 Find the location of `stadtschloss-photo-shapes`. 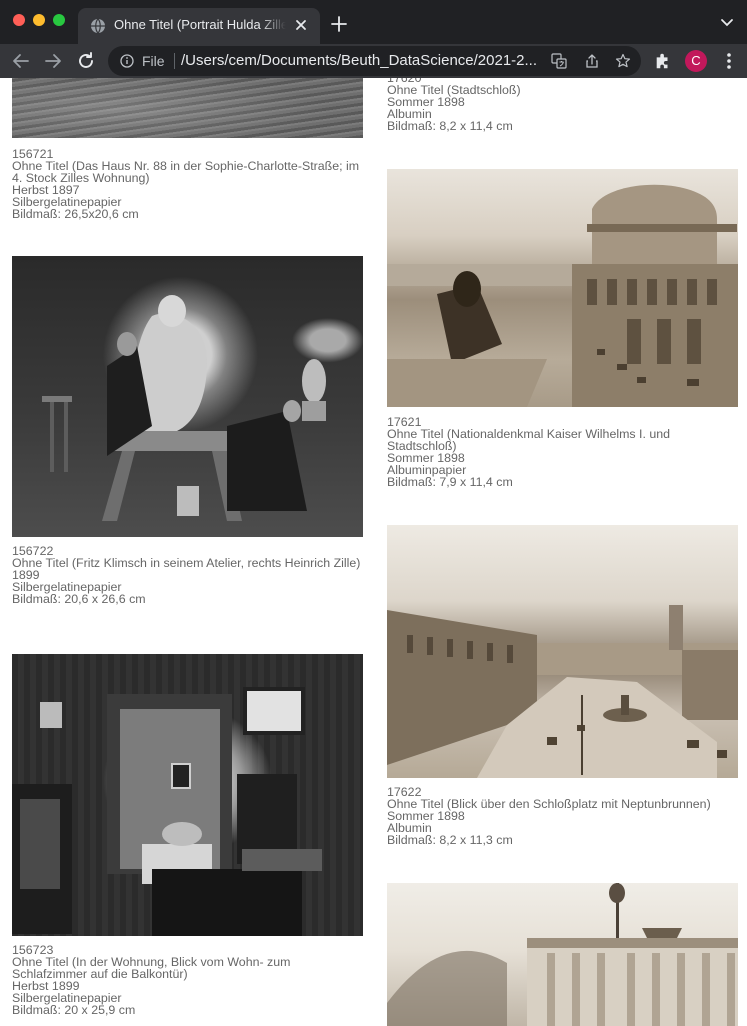

stadtschloss-photo-shapes is located at coordinates (562, 295).